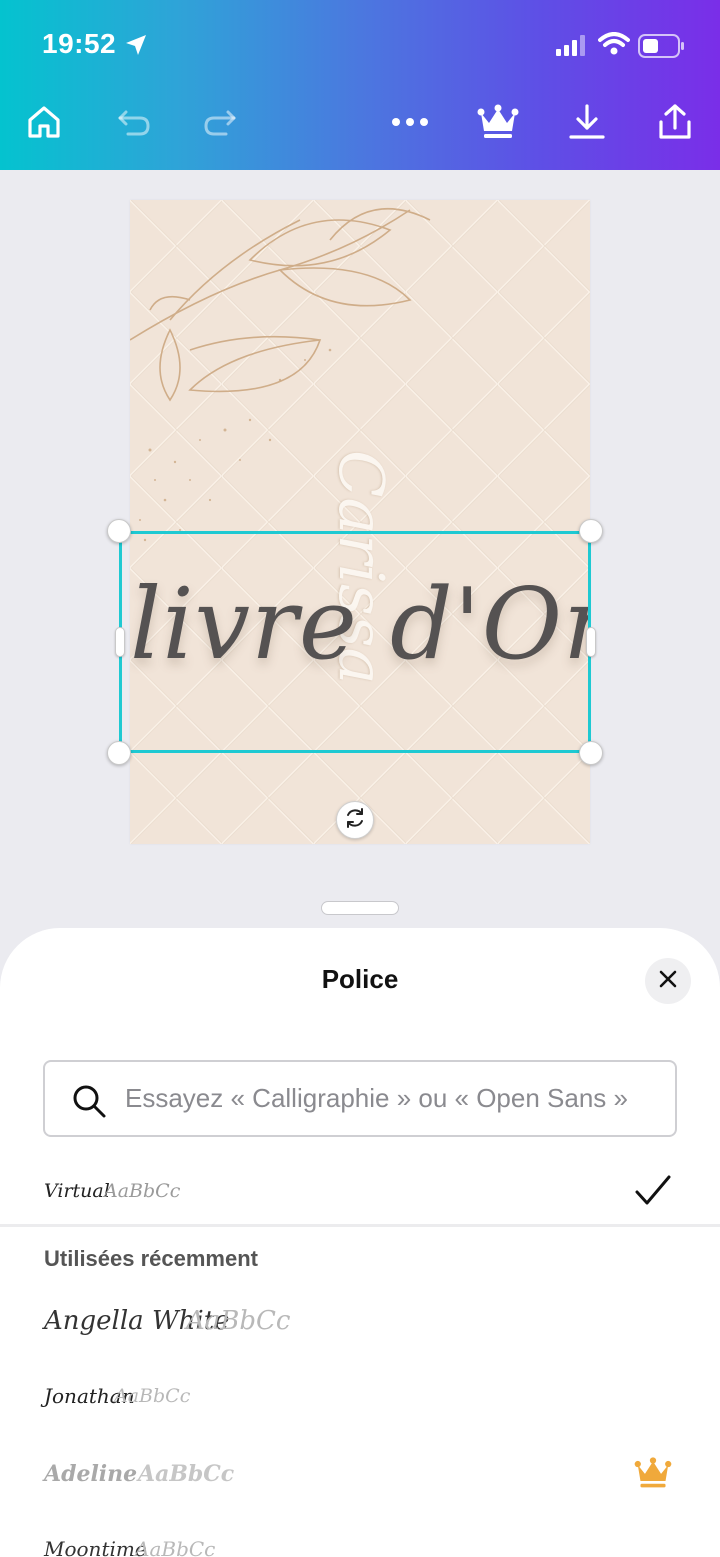 This screenshot has height=1557, width=720. What do you see at coordinates (355, 642) in the screenshot?
I see `selection-box` at bounding box center [355, 642].